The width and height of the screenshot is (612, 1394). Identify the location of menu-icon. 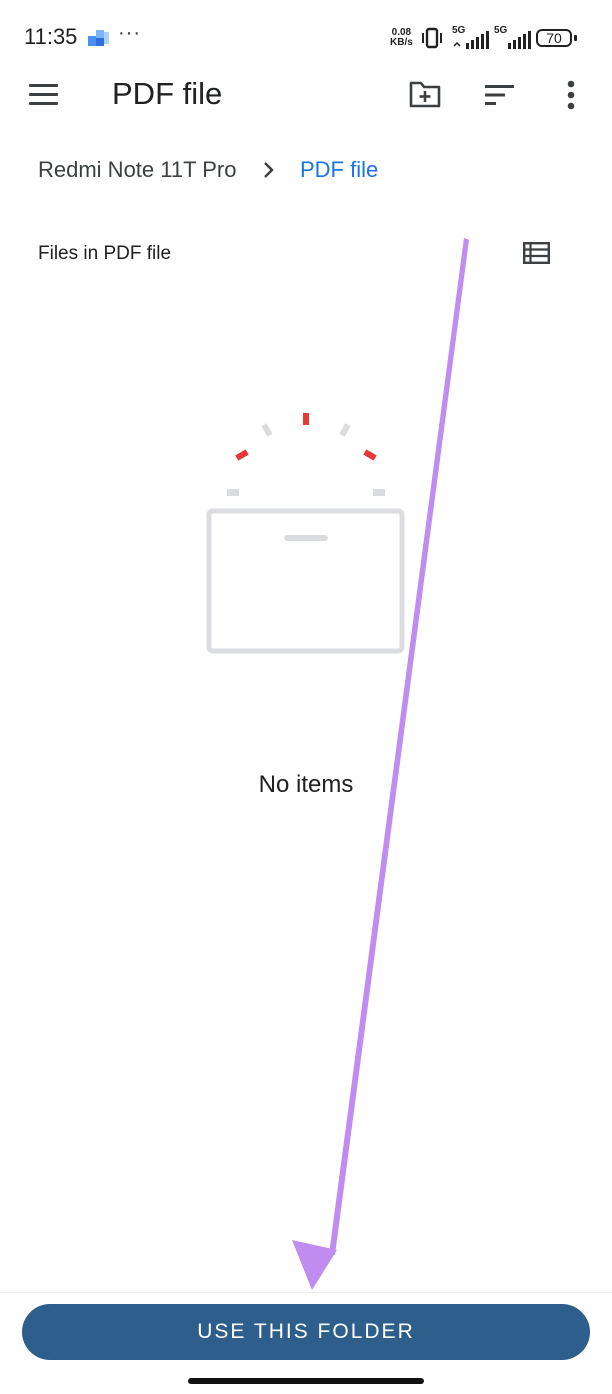
(44, 95).